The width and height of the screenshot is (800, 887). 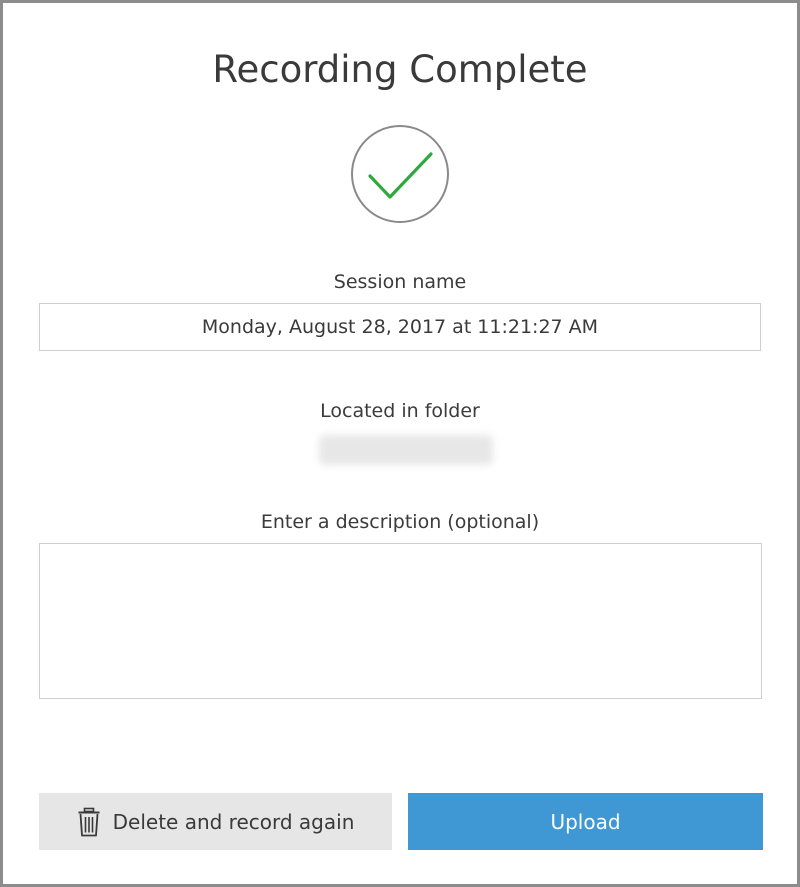 I want to click on description-label: Enter a description (optional), so click(x=400, y=522).